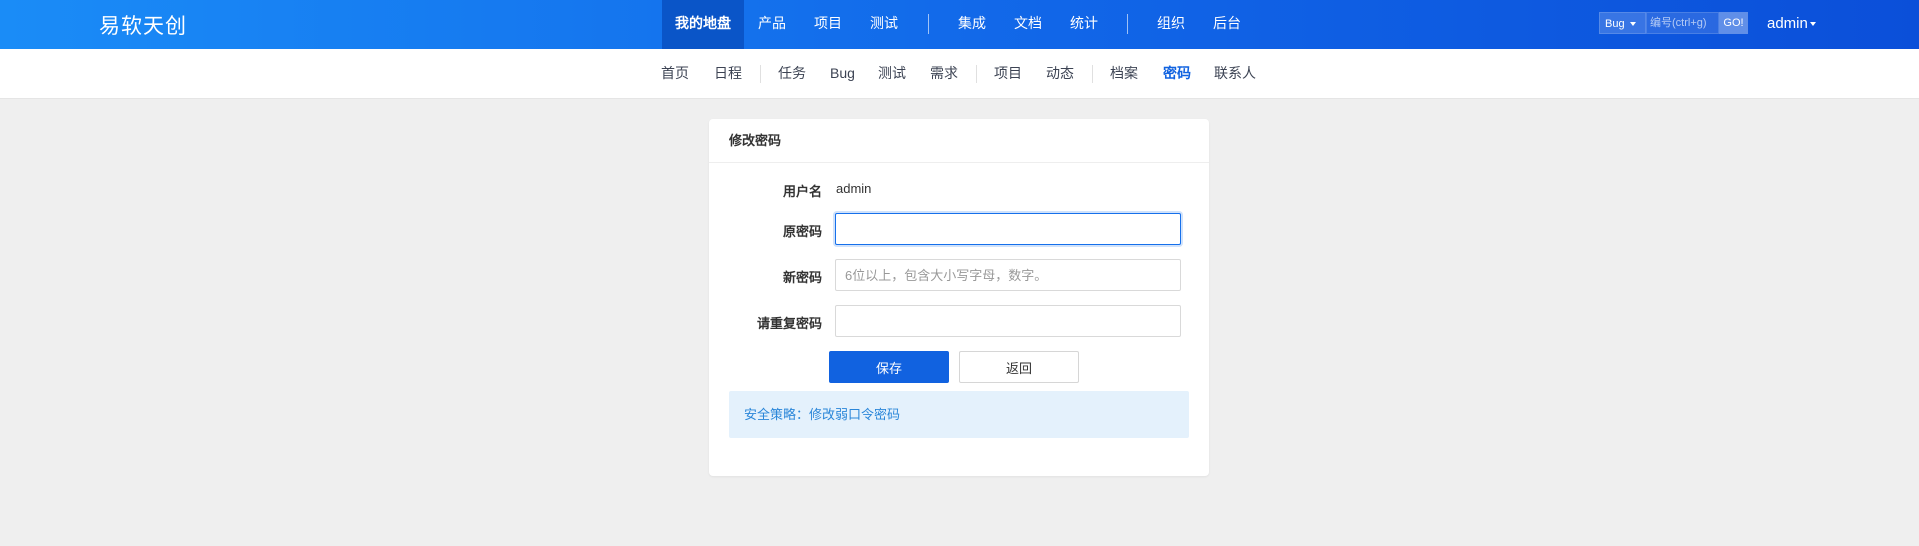 This screenshot has width=1919, height=546. I want to click on old-password-field, so click(1008, 229).